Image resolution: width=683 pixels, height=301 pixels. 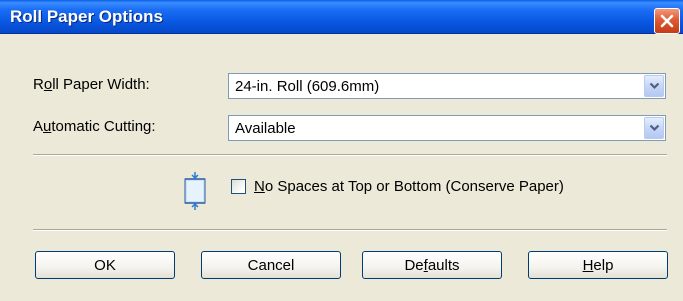 I want to click on roll-paper-width-select: 24-in. Roll (609.6mm), so click(x=447, y=86).